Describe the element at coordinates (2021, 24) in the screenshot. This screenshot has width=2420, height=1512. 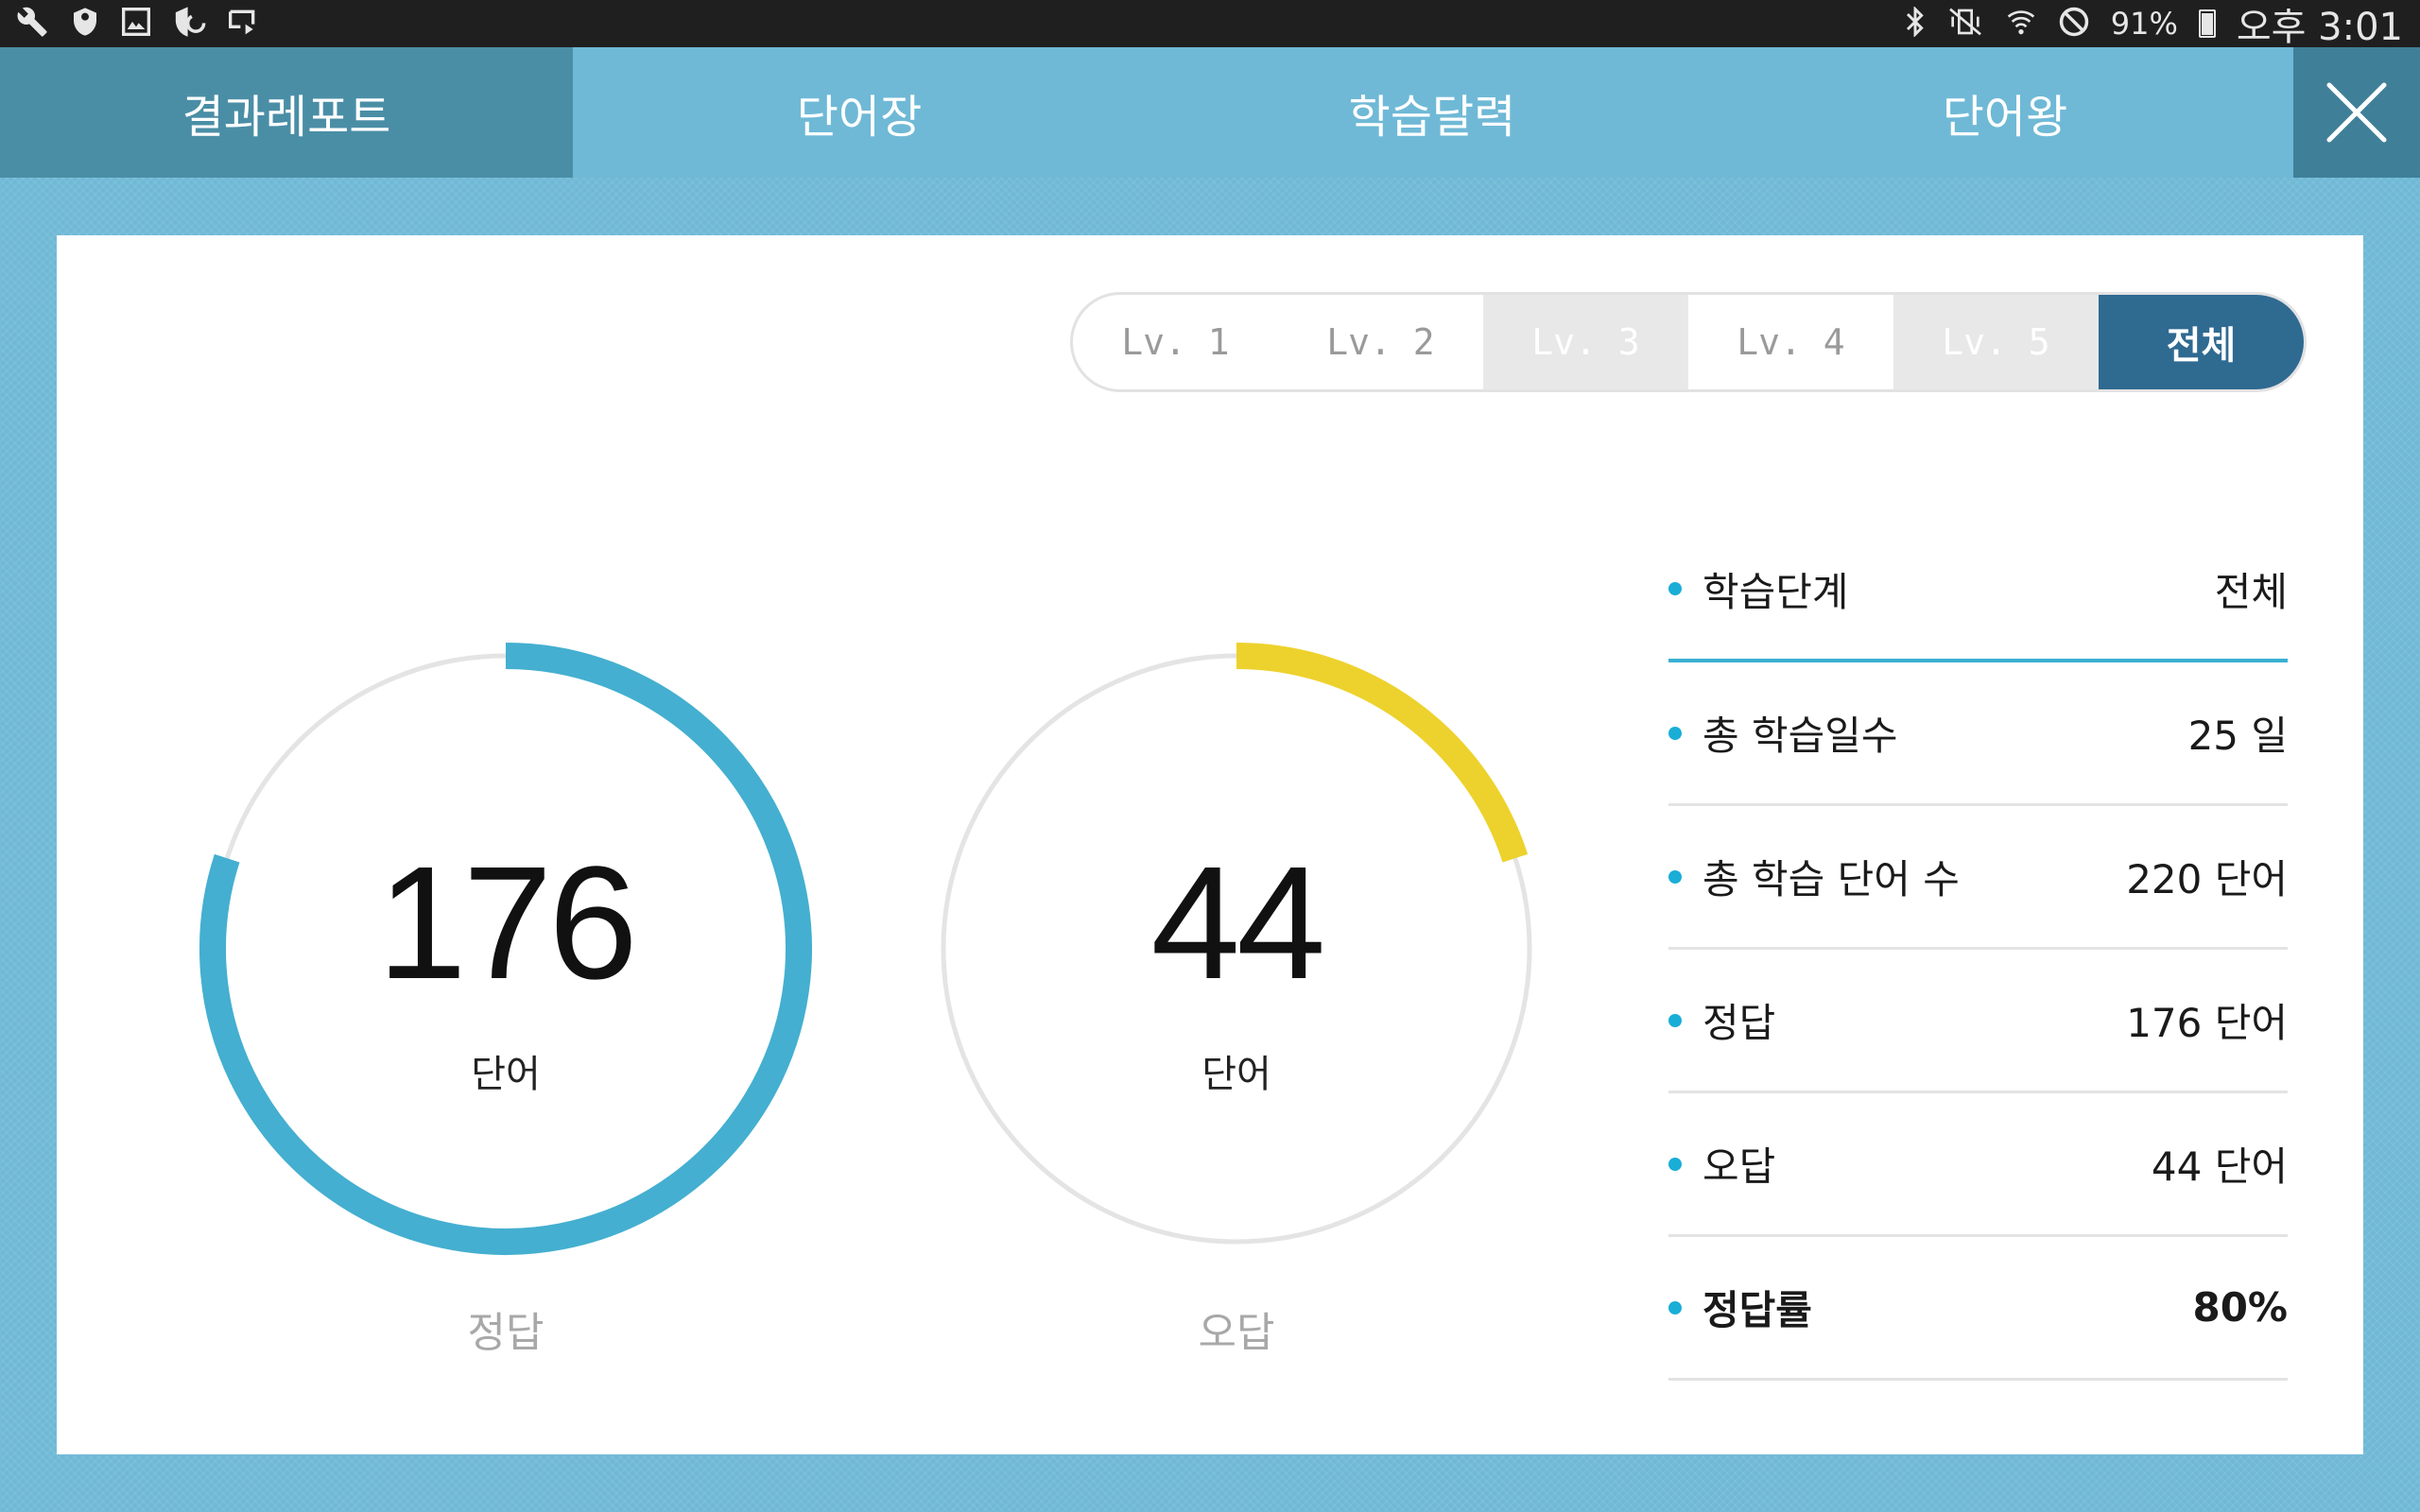
I see `wifi-icon` at that location.